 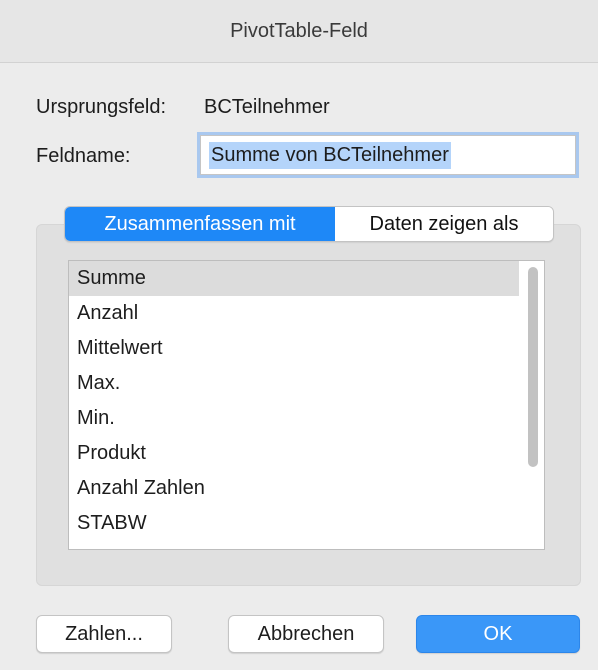 What do you see at coordinates (83, 156) in the screenshot?
I see `field-name-label: Feldname:` at bounding box center [83, 156].